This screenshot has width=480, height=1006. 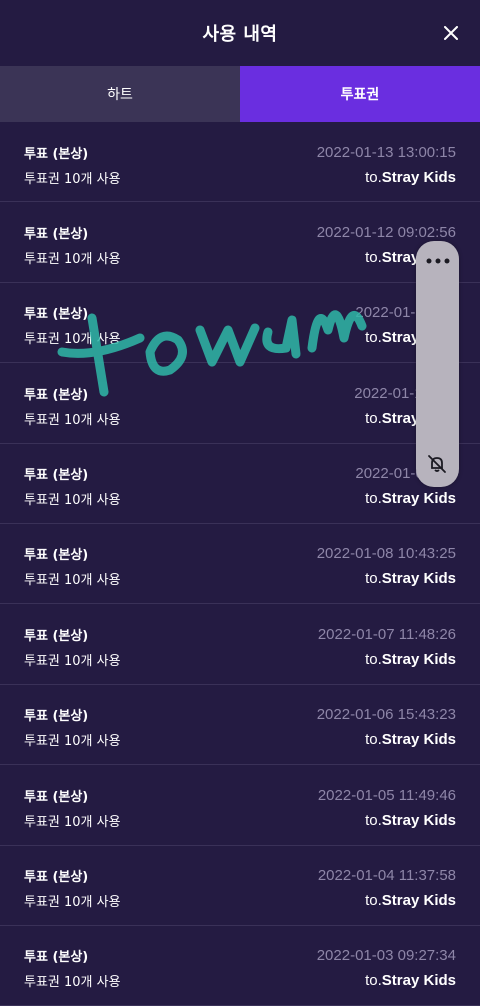 I want to click on more-horizontal-icon, so click(x=437, y=261).